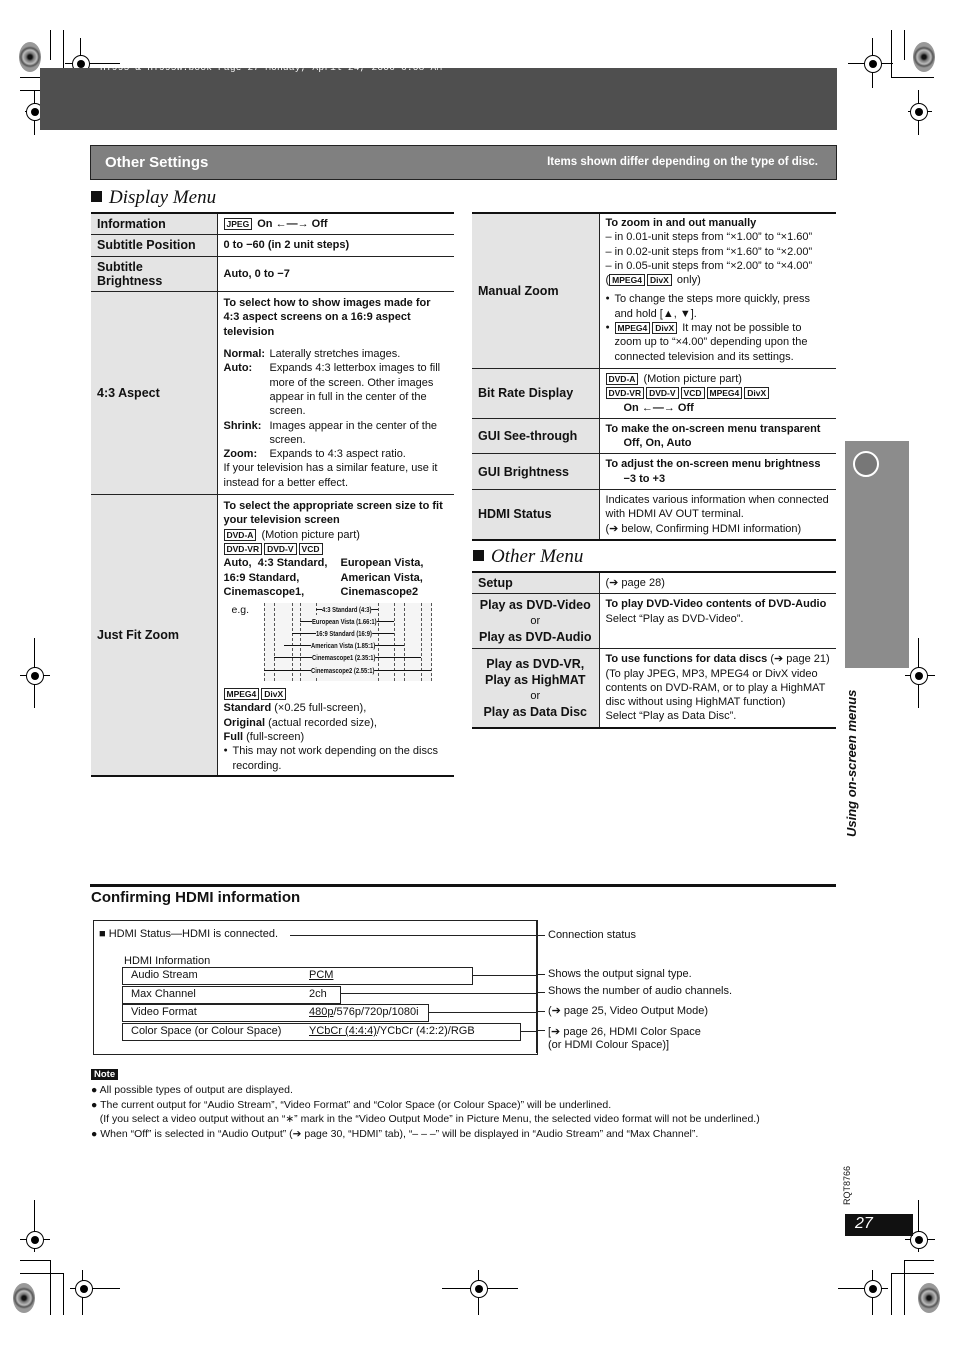 This screenshot has height=1351, width=954. What do you see at coordinates (189, 934) in the screenshot?
I see `hdmi-status-line: ■ HDMI Status—HDMI is connected.` at bounding box center [189, 934].